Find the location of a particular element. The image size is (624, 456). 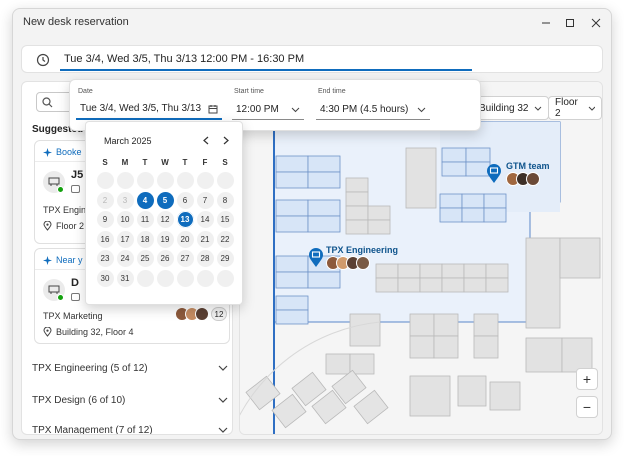

team-avatars: 12 is located at coordinates (201, 314).